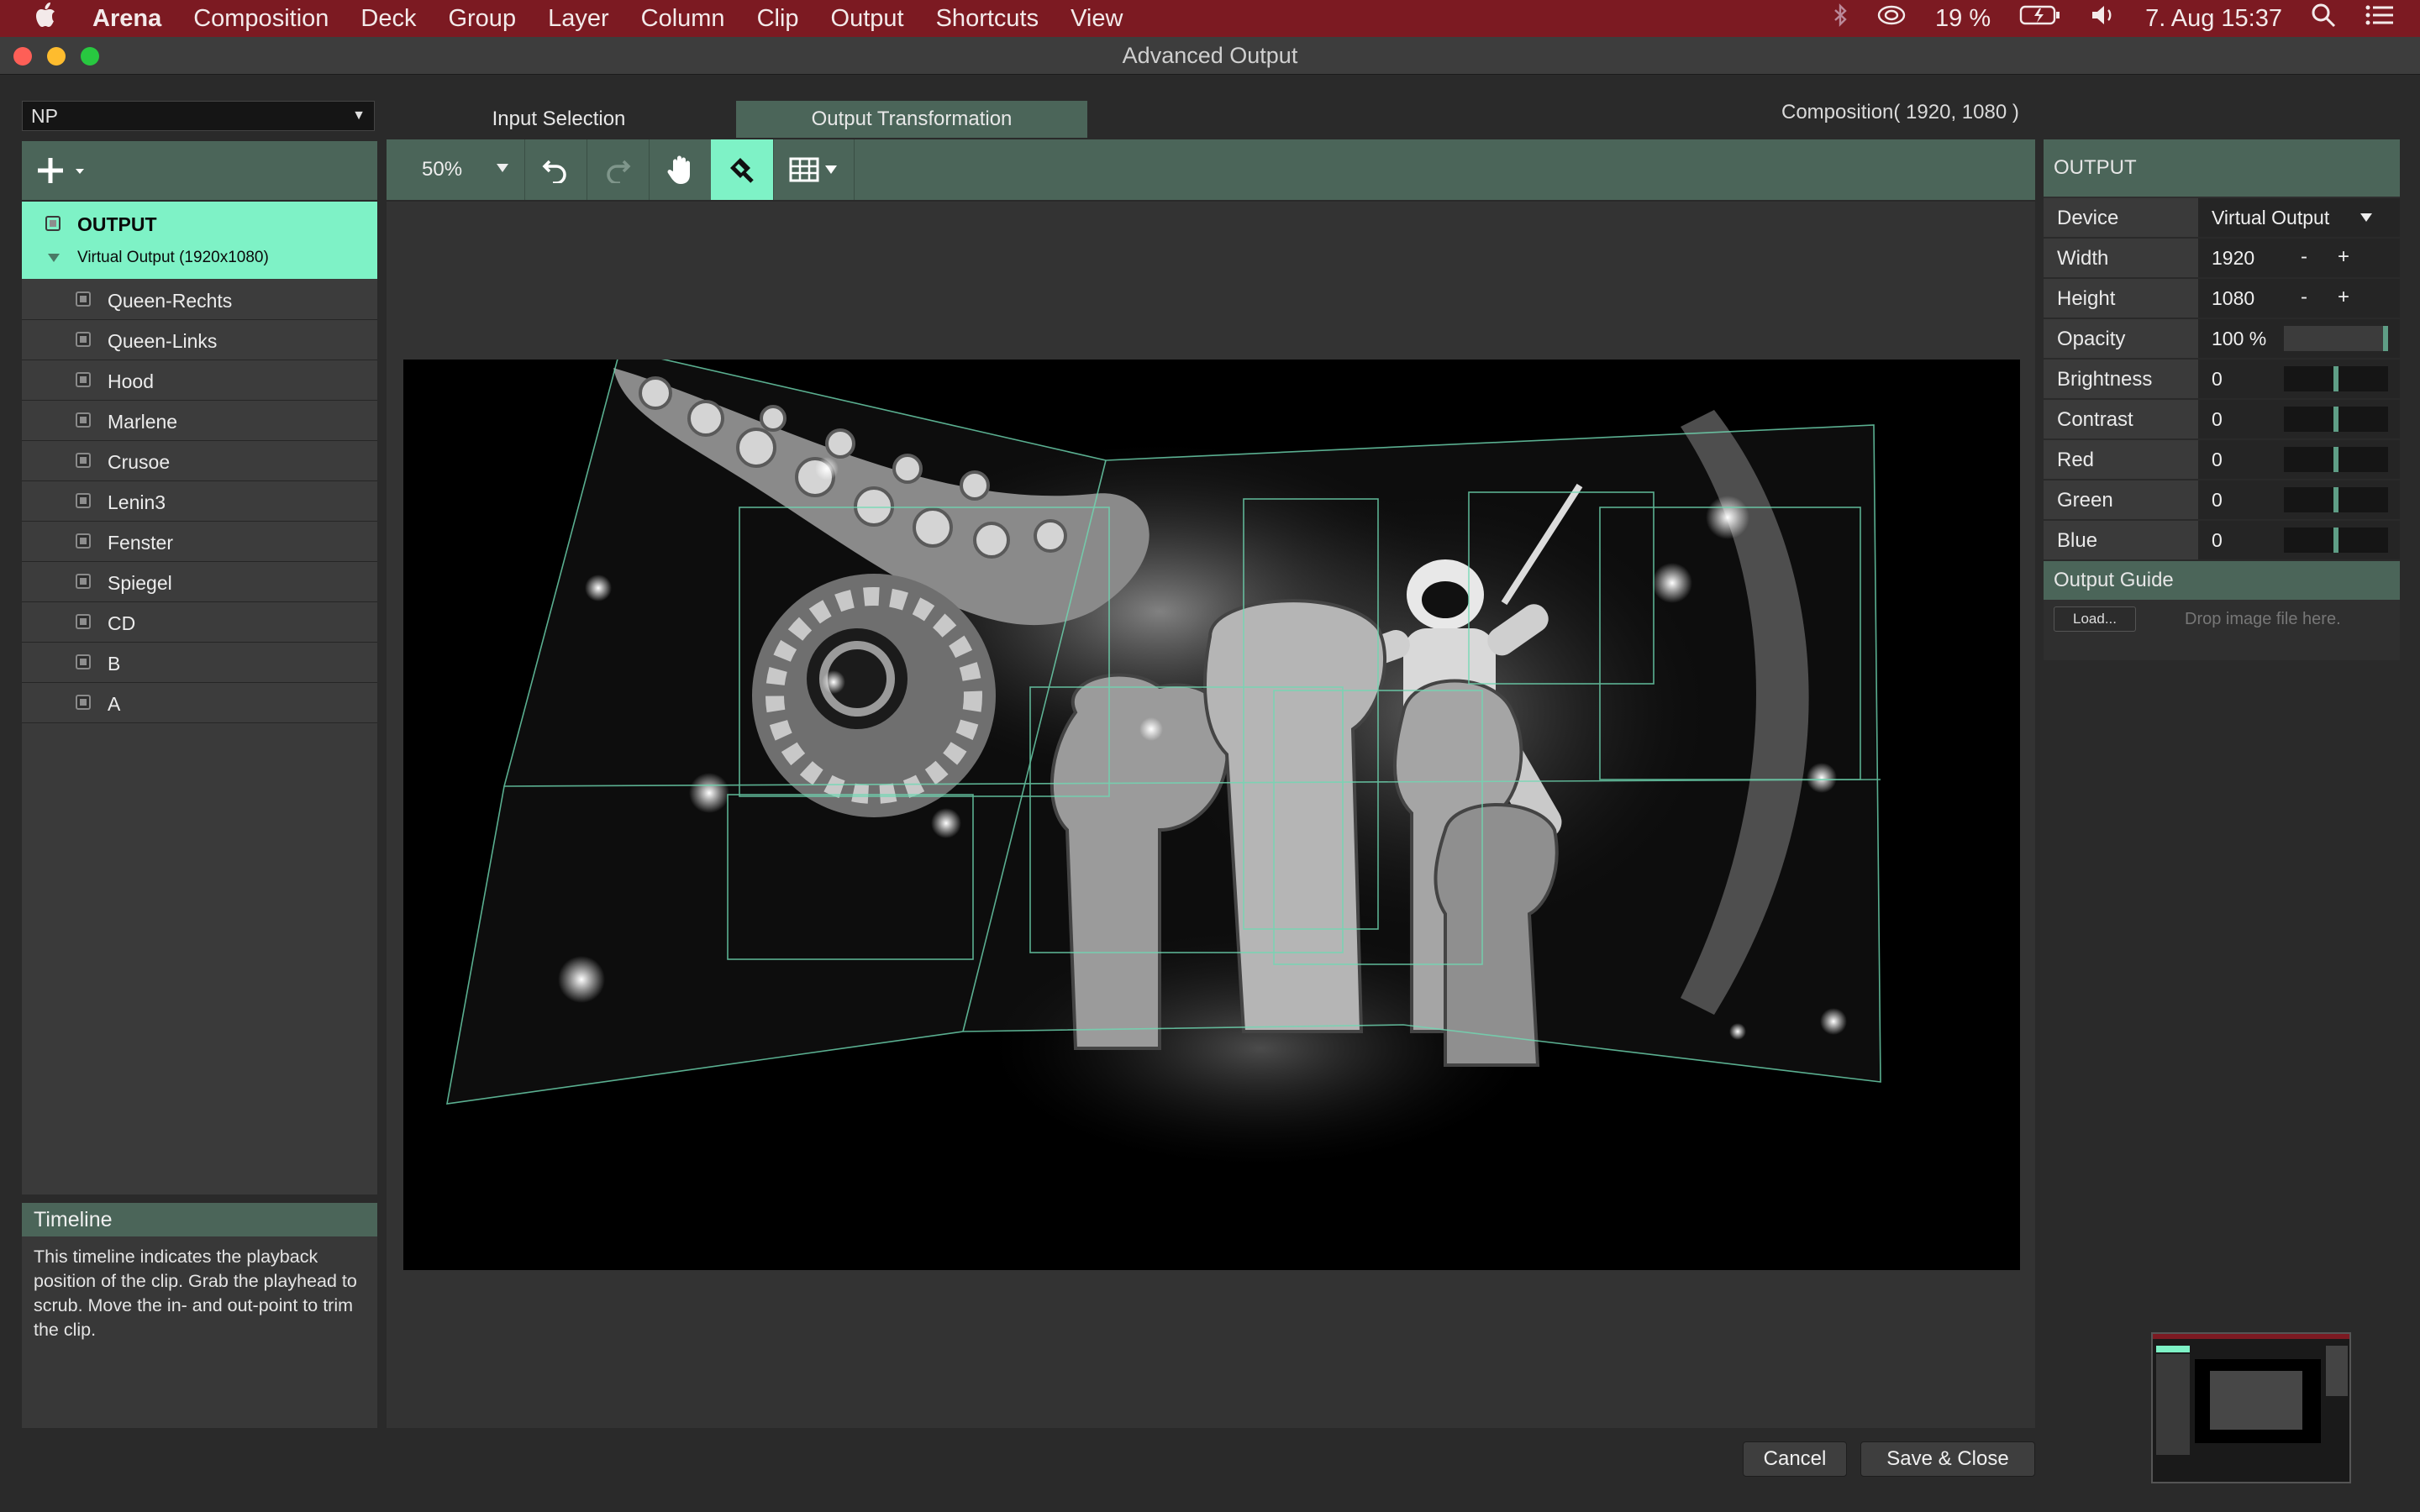 The image size is (2420, 1512). Describe the element at coordinates (199, 380) in the screenshot. I see `slice-row: Hood` at that location.